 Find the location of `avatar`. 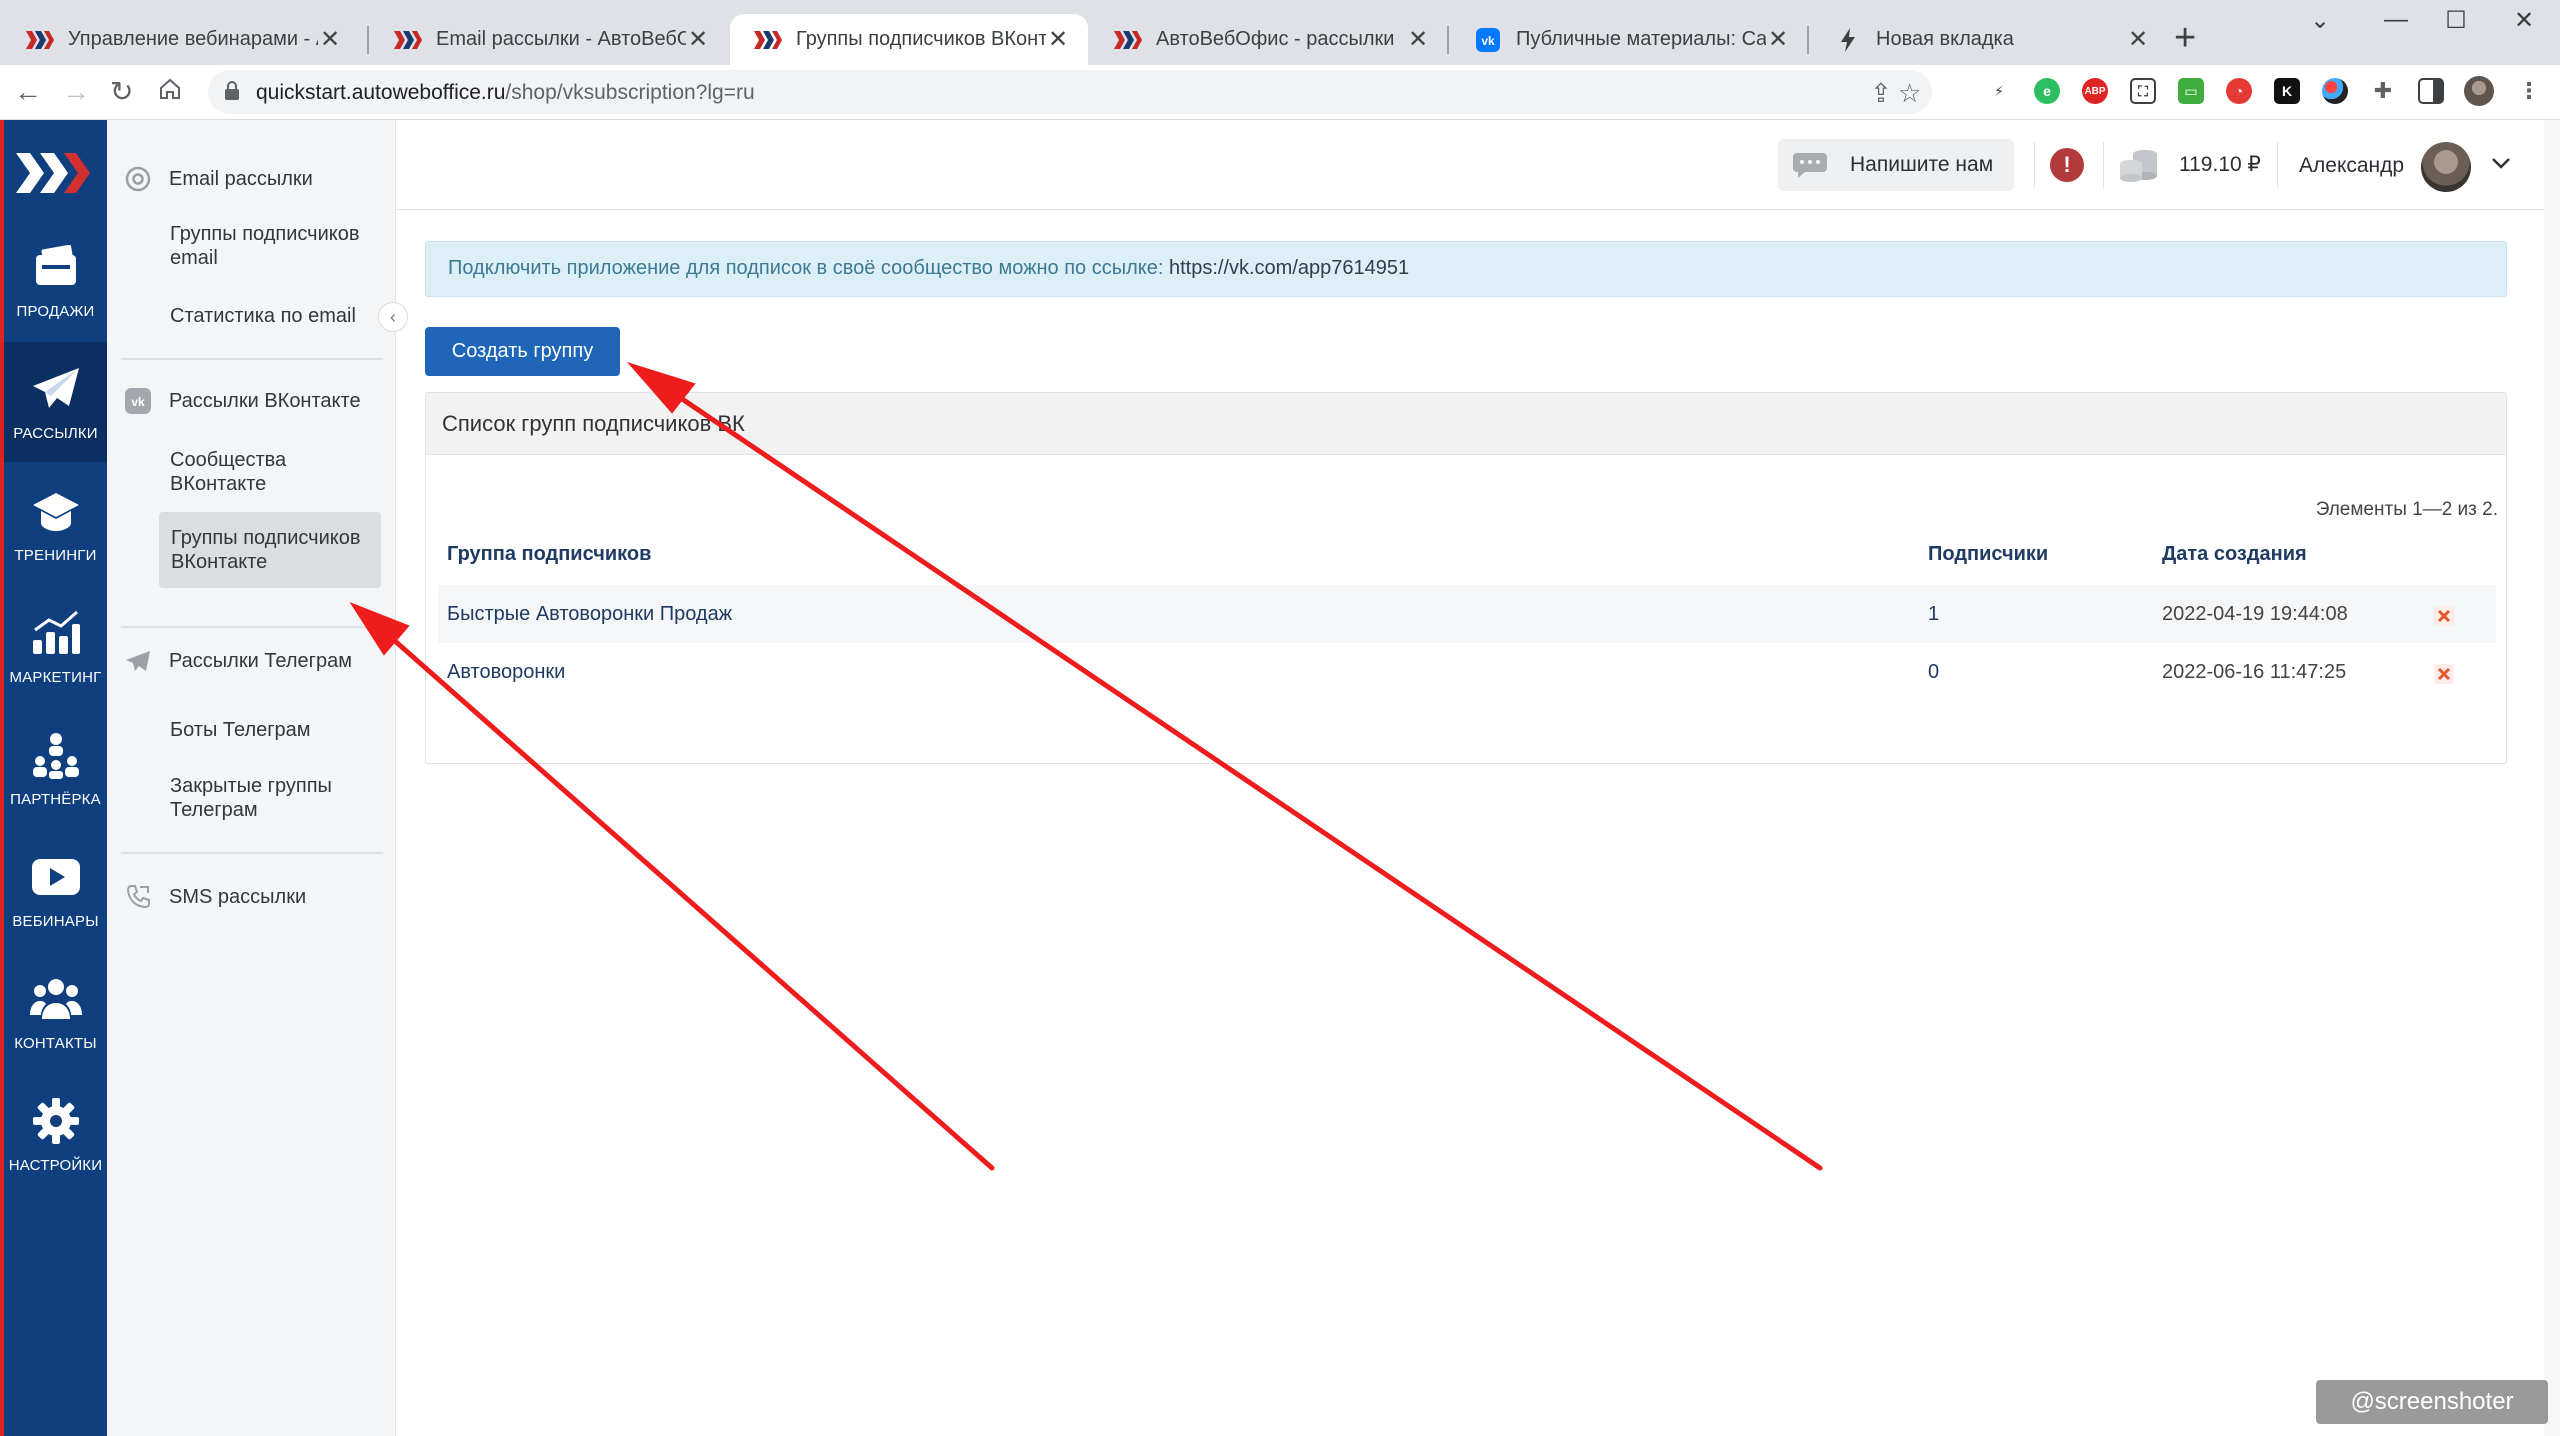

avatar is located at coordinates (2446, 167).